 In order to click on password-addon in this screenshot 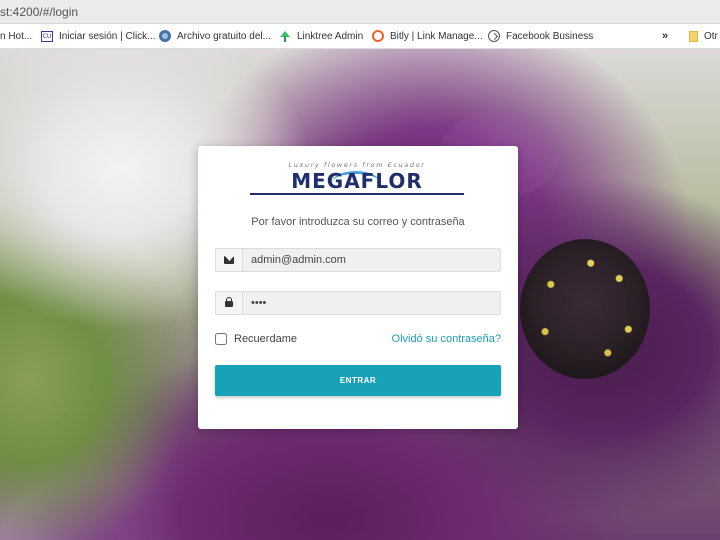, I will do `click(229, 303)`.